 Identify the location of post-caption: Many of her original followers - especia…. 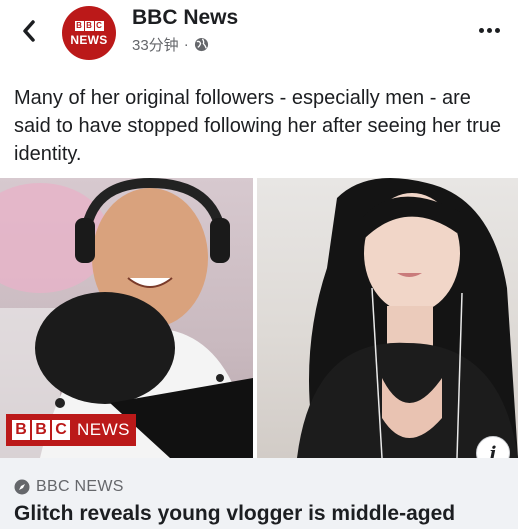
(257, 126).